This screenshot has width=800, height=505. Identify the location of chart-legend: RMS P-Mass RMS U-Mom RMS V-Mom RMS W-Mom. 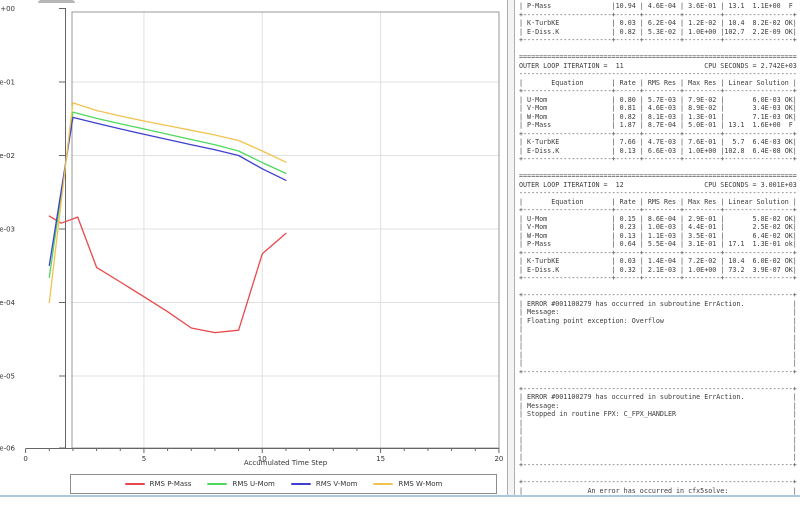
(283, 484).